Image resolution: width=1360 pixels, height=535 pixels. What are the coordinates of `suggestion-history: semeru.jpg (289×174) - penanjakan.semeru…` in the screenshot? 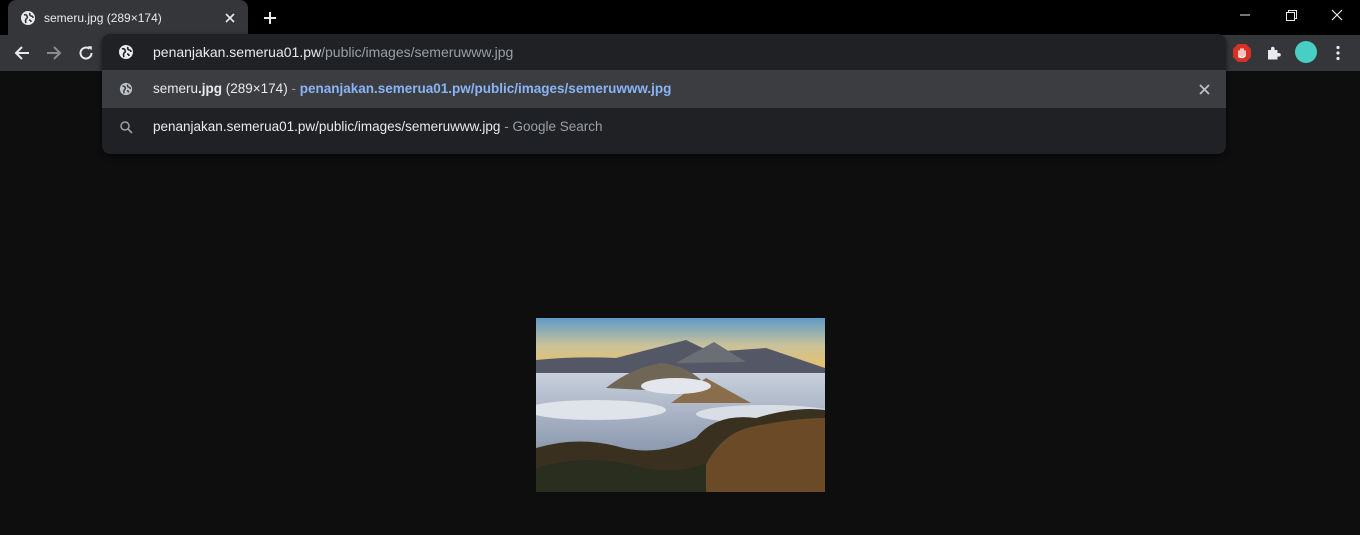 It's located at (664, 89).